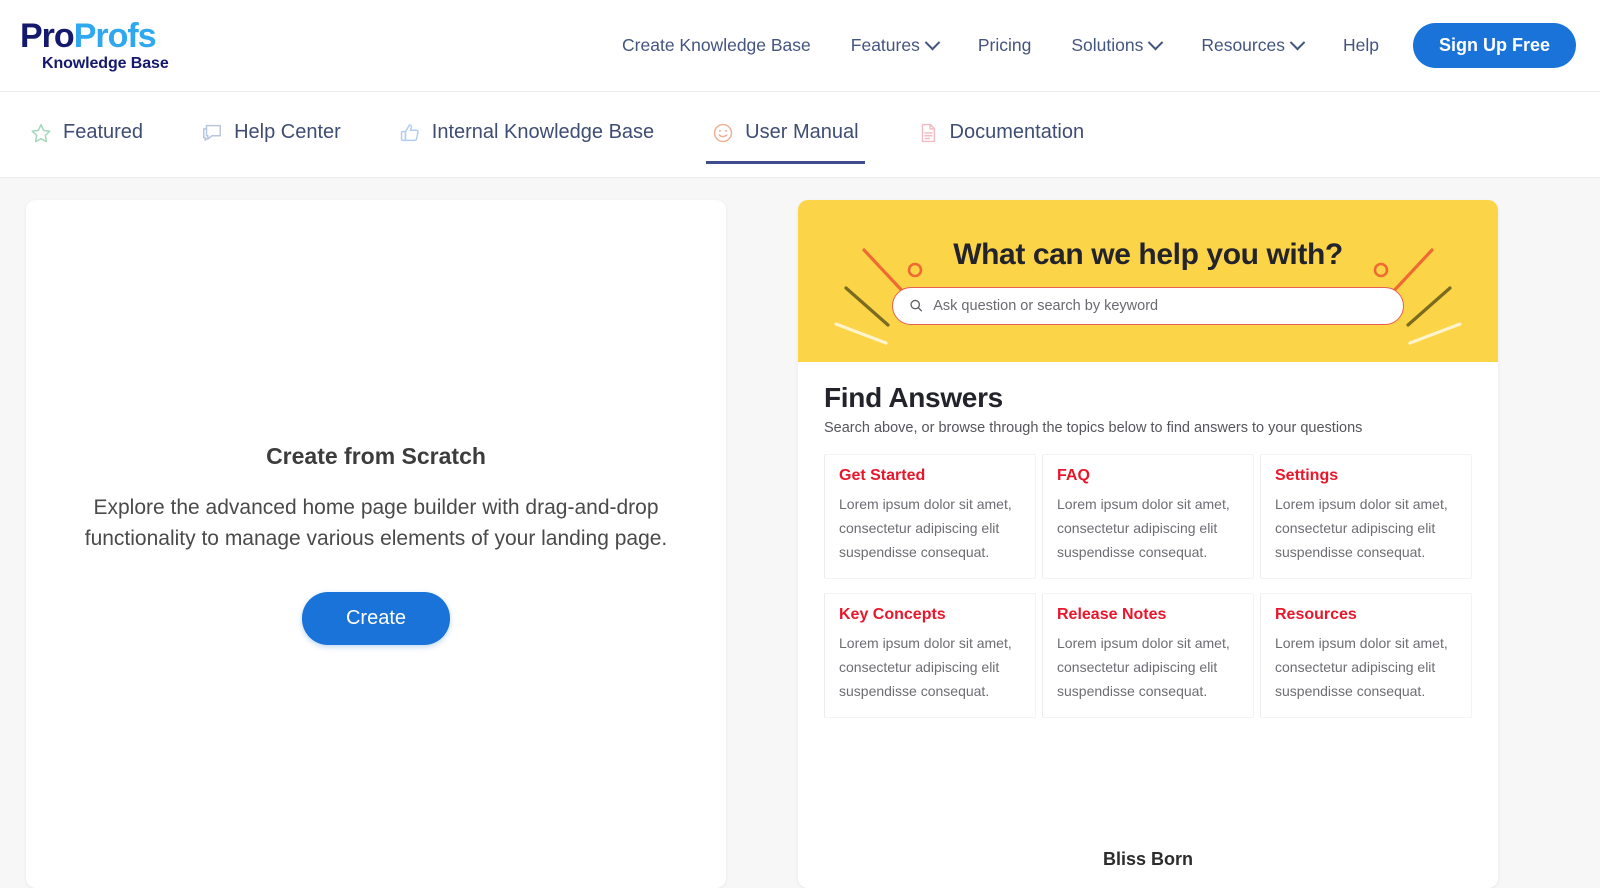 Image resolution: width=1600 pixels, height=888 pixels. I want to click on topic-title: Release Notes, so click(1112, 615).